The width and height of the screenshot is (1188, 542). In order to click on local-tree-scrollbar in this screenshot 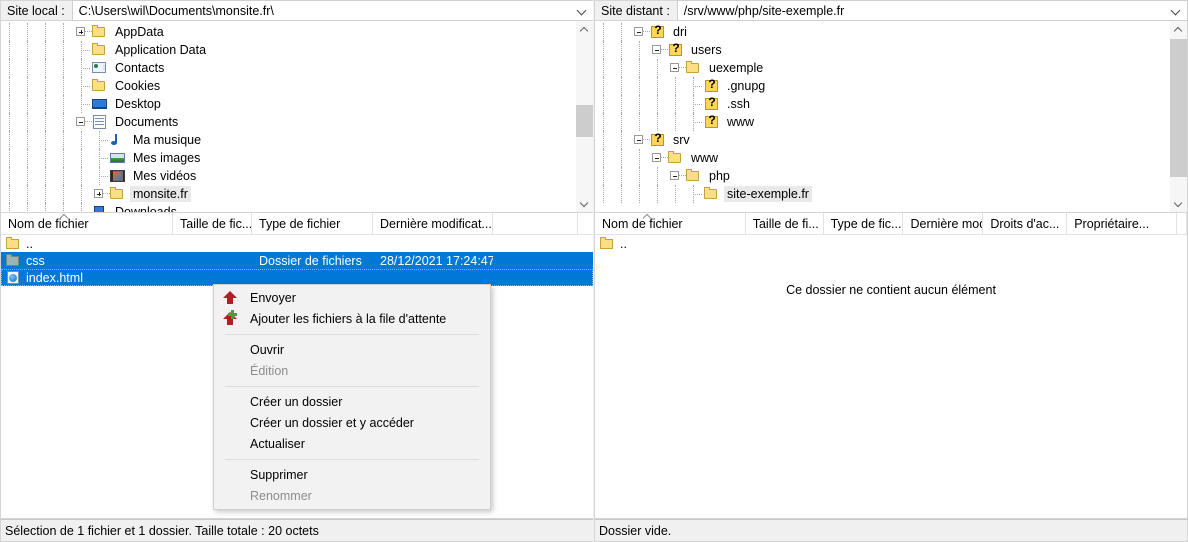, I will do `click(584, 116)`.